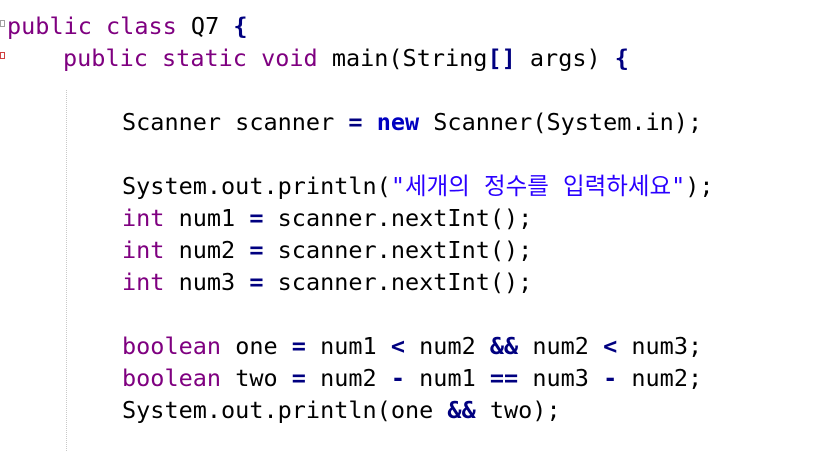 This screenshot has width=817, height=451. I want to click on indent-guide, so click(66, 270).